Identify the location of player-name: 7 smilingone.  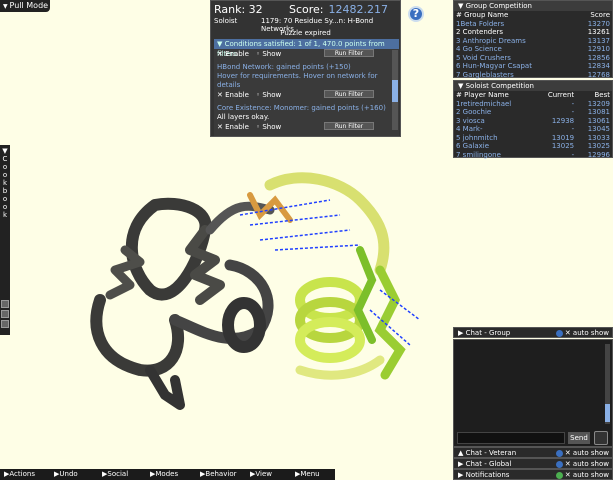
(478, 154).